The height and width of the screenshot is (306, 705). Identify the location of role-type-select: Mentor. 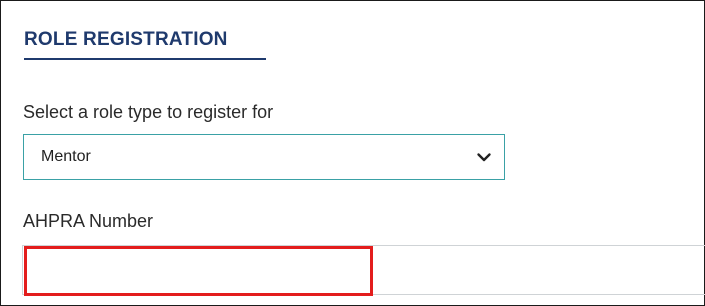
(264, 157).